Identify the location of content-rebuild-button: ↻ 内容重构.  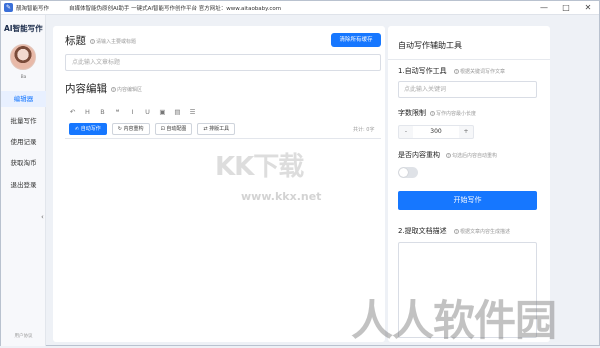
(130, 129).